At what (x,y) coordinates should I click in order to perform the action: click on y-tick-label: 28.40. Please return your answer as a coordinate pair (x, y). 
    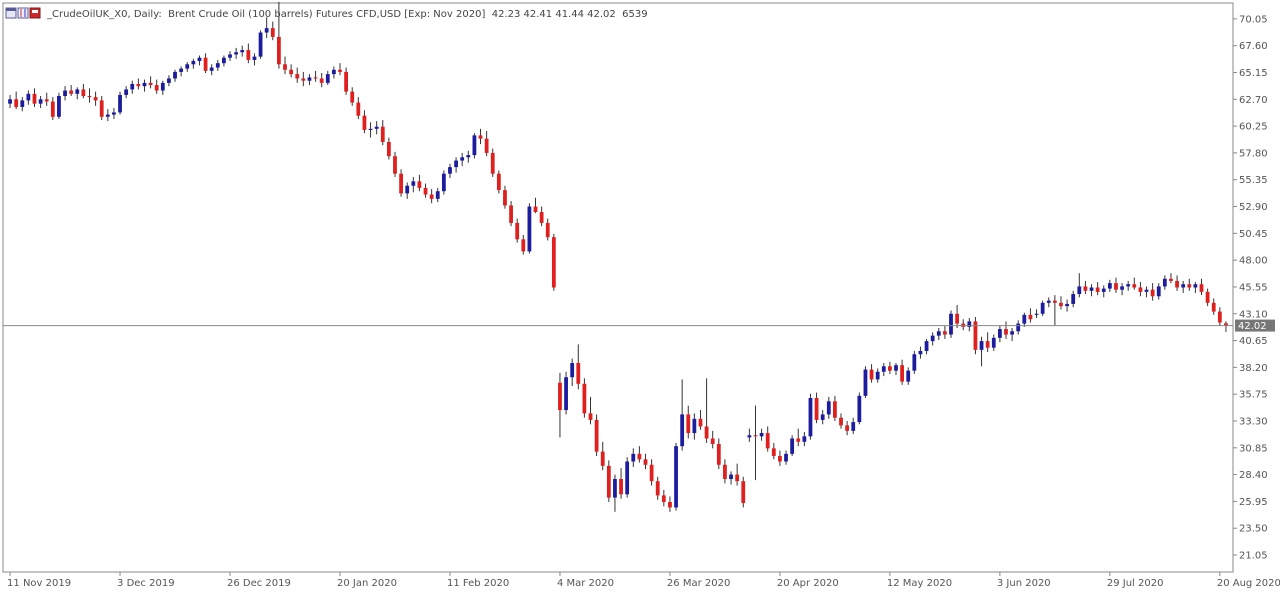
    Looking at the image, I should click on (1253, 475).